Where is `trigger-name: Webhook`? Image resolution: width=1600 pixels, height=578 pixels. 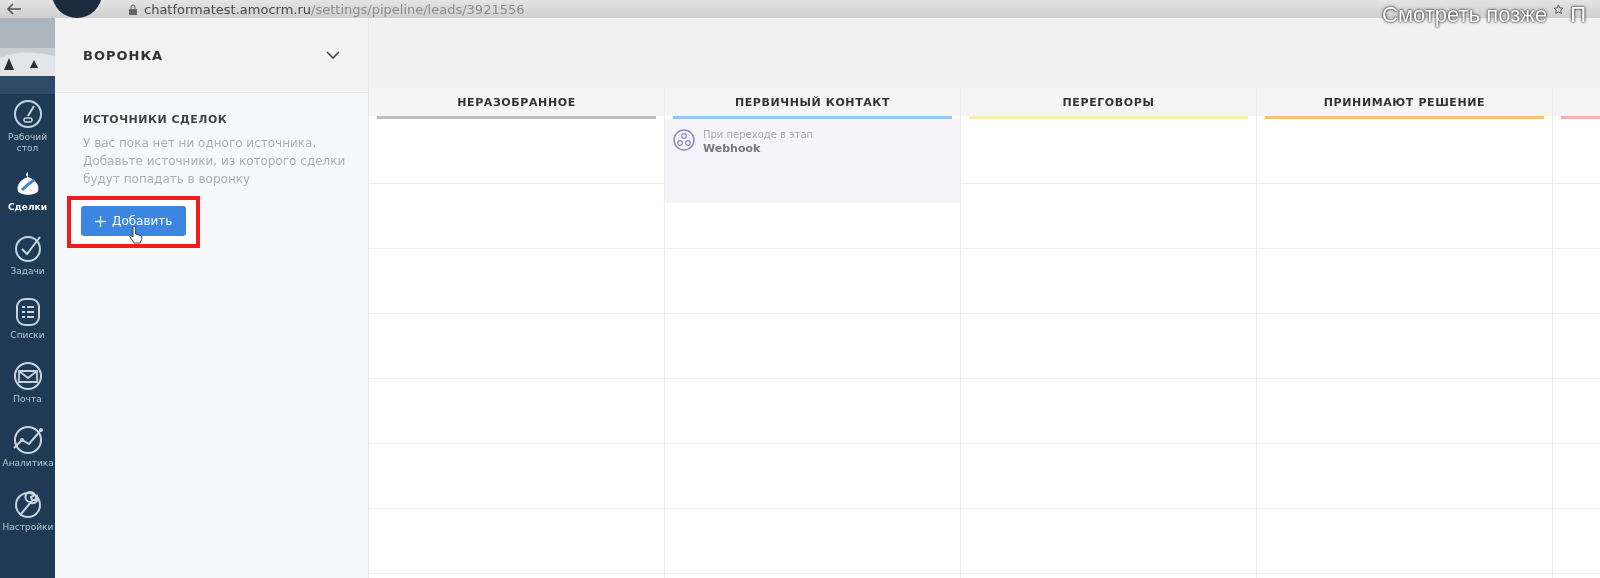 trigger-name: Webhook is located at coordinates (732, 148).